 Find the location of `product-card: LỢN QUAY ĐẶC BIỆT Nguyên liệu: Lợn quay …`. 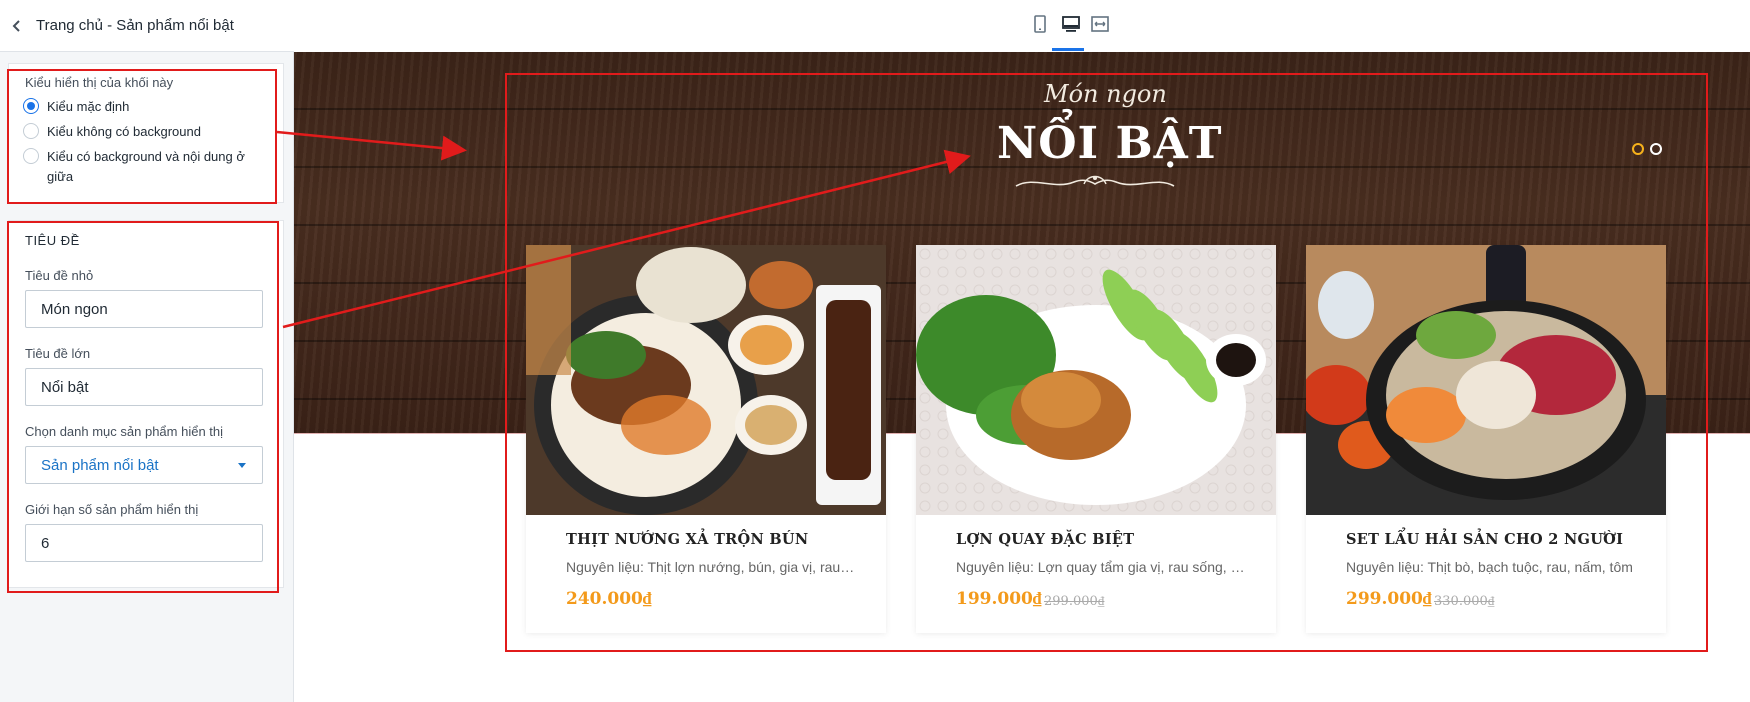

product-card: LỢN QUAY ĐẶC BIỆT Nguyên liệu: Lợn quay … is located at coordinates (1096, 439).